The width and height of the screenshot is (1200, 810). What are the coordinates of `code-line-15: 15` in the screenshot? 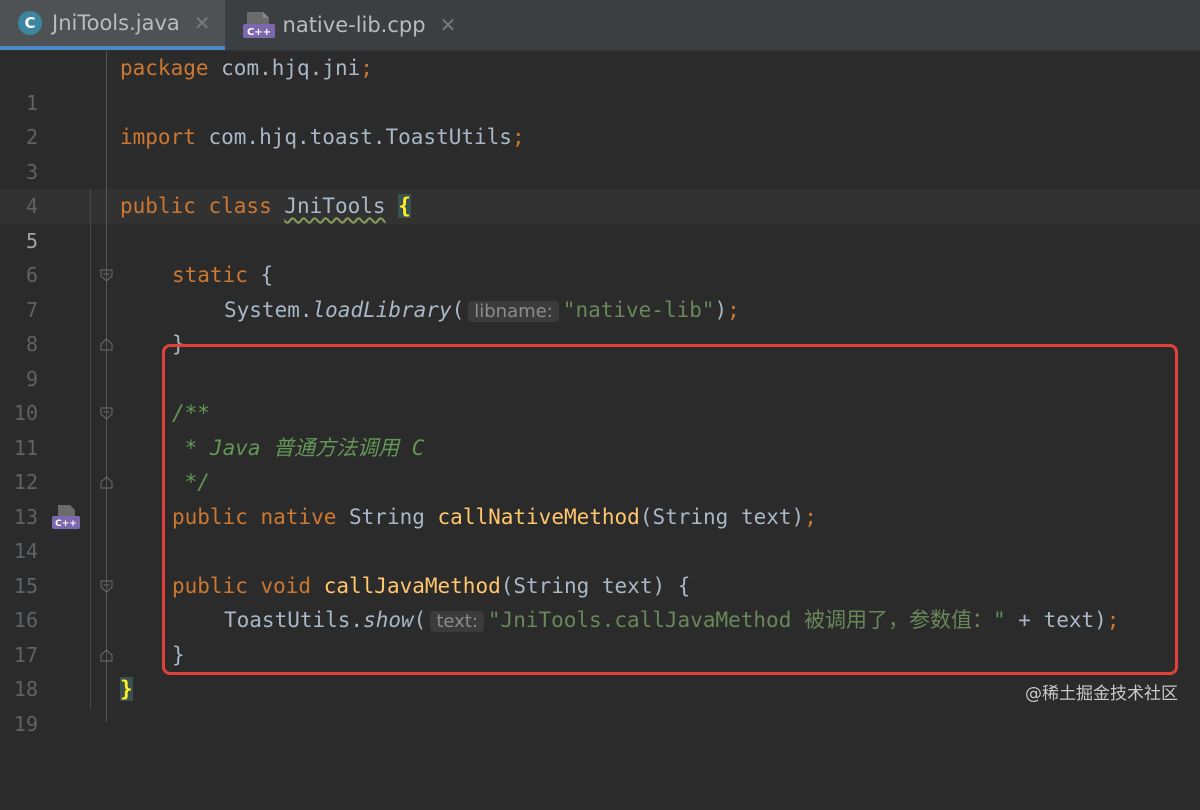 It's located at (600, 566).